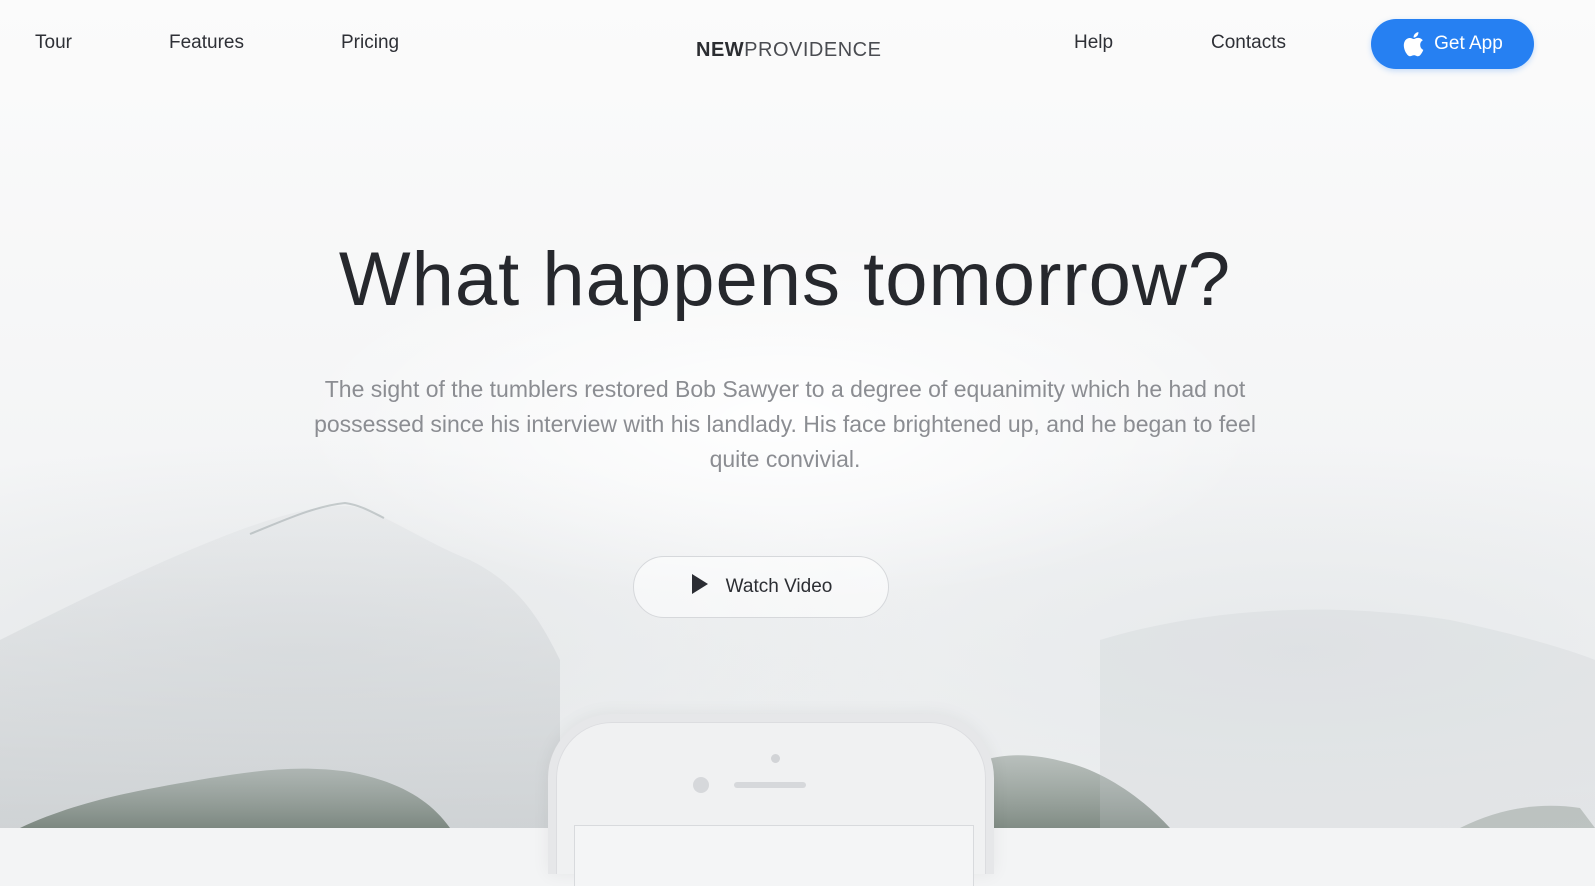  I want to click on phone-mockup, so click(771, 800).